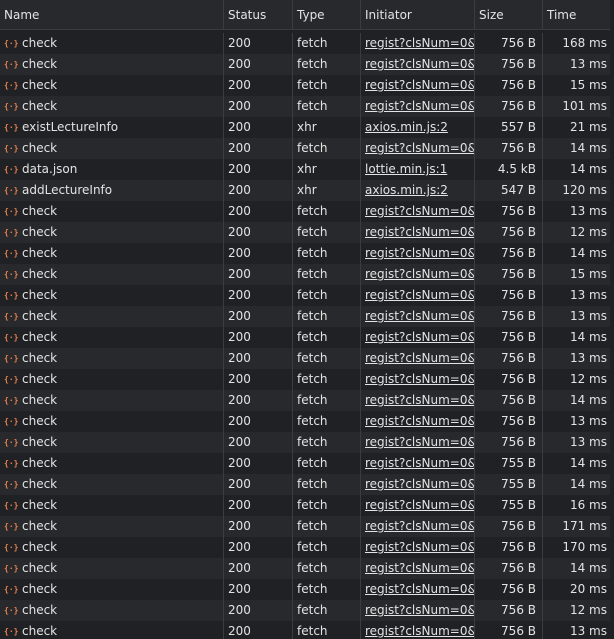 The image size is (614, 639). Describe the element at coordinates (612, 319) in the screenshot. I see `scrollbar-track` at that location.